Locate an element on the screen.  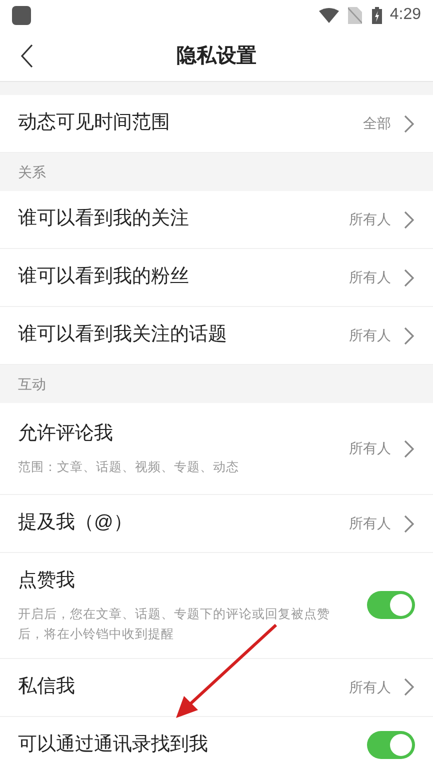
no-sim-icon is located at coordinates (355, 15).